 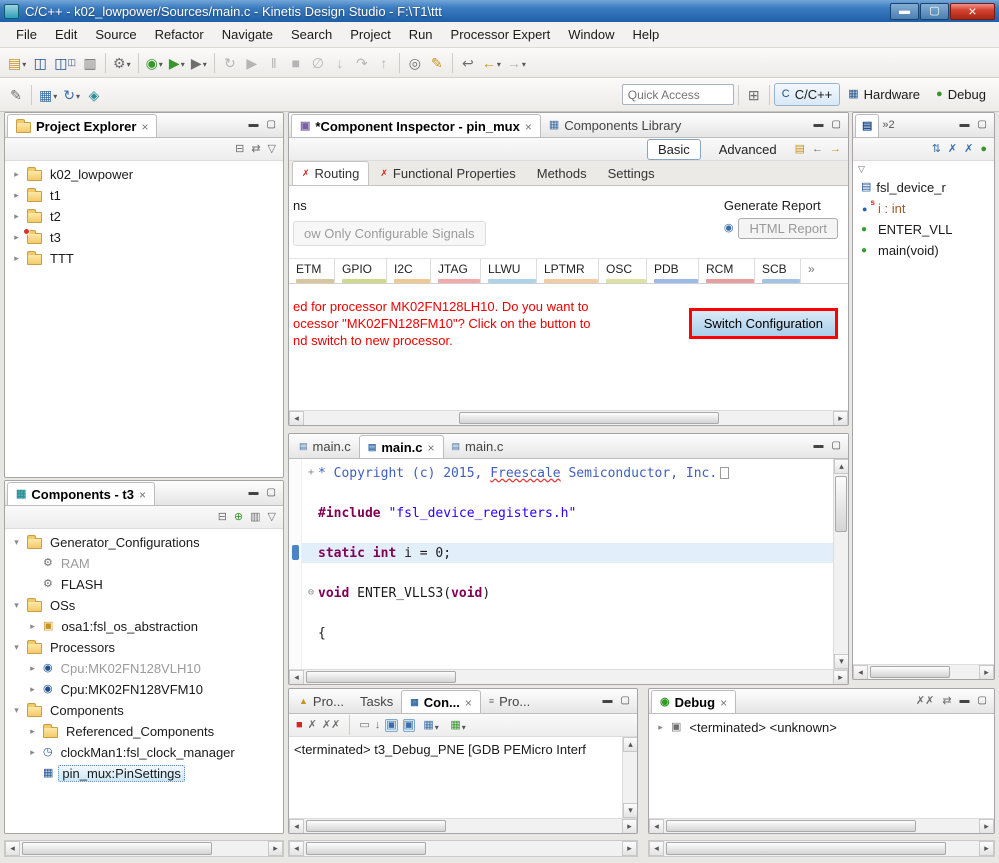 What do you see at coordinates (501, 34) in the screenshot?
I see `menu-processor-expert: Processor Expert` at bounding box center [501, 34].